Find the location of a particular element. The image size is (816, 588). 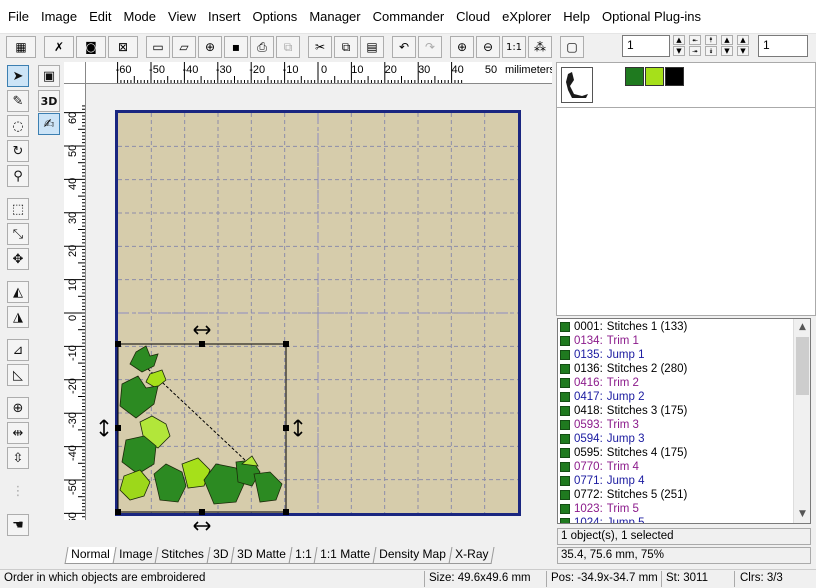

object-row: 0001: Stitches 1 (133) is located at coordinates (623, 327).